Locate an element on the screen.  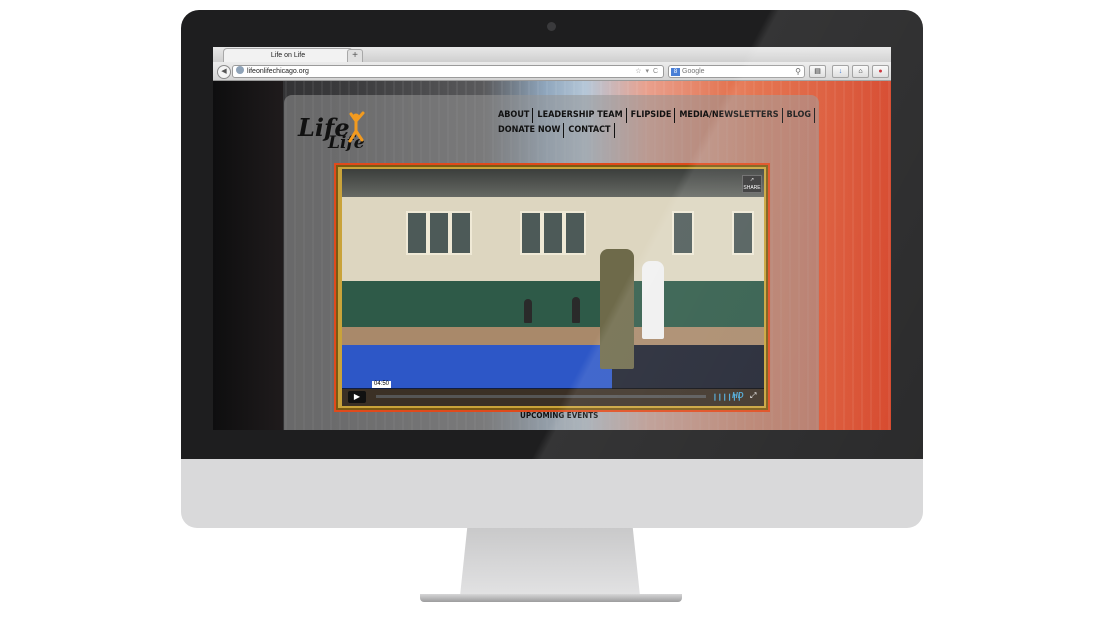
share-icon: ↗ is located at coordinates (752, 180).